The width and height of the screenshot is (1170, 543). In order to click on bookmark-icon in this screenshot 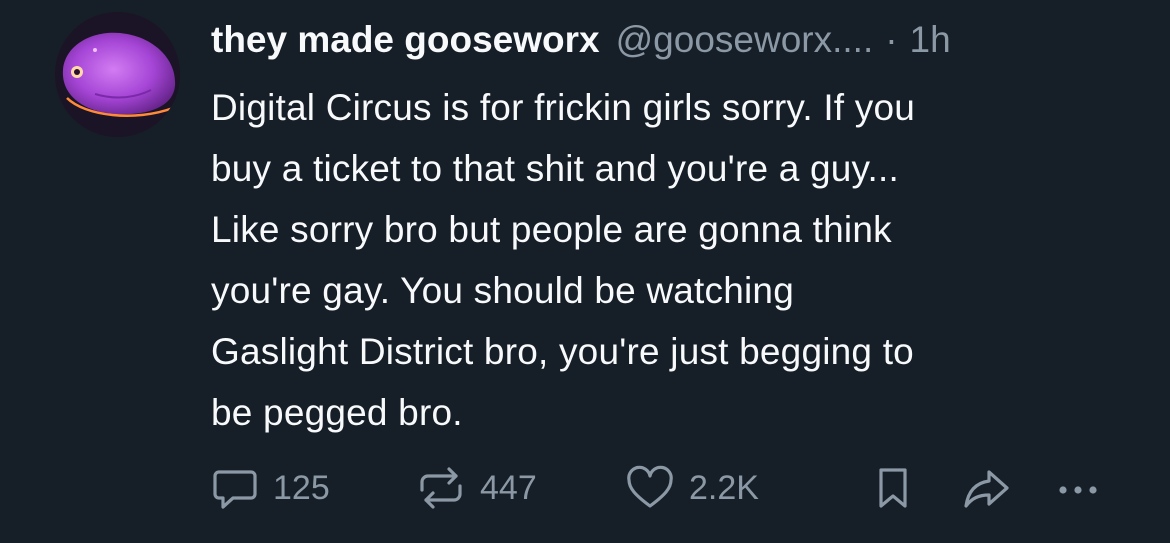, I will do `click(893, 488)`.